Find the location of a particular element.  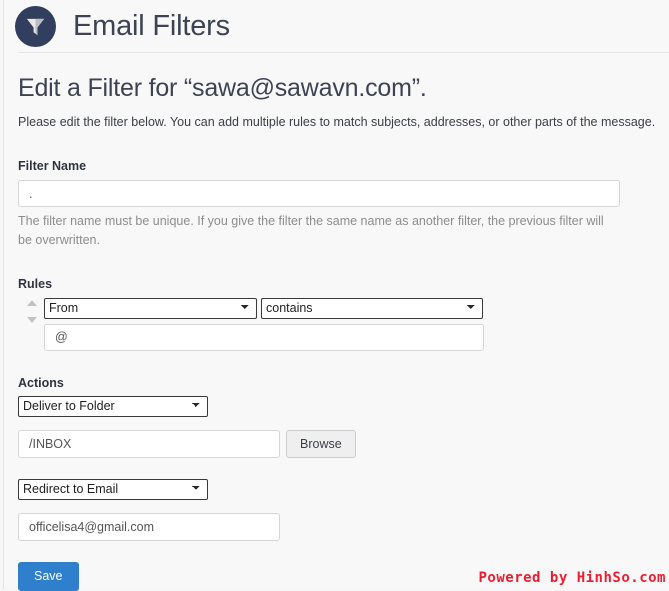

rule-selects: From contains is located at coordinates (356, 308).